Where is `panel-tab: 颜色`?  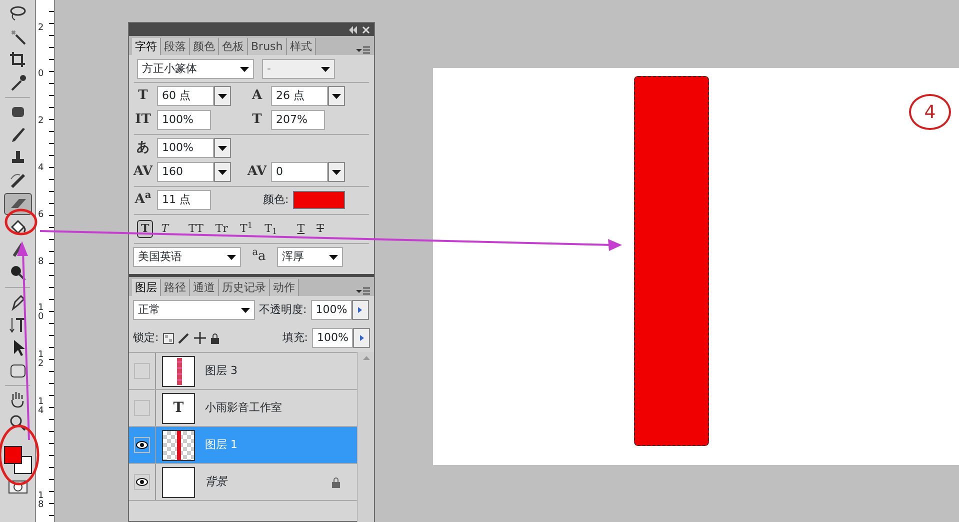
panel-tab: 颜色 is located at coordinates (204, 46).